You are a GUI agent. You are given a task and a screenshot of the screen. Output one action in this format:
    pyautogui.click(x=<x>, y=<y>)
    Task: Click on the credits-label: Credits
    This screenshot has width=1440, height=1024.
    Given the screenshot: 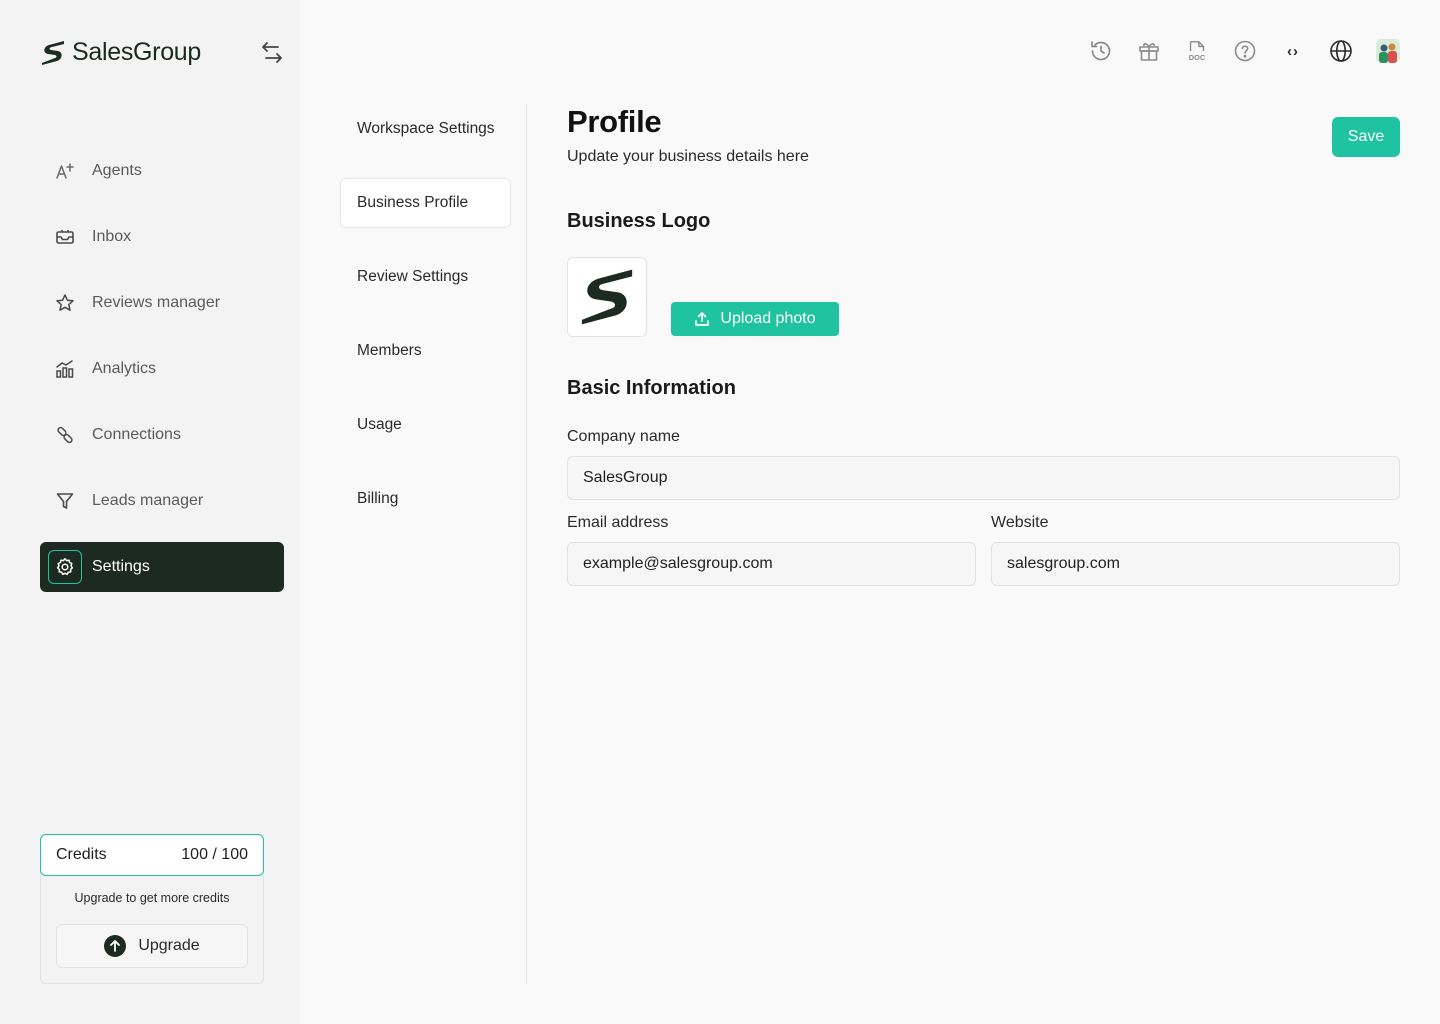 What is the action you would take?
    pyautogui.click(x=81, y=854)
    